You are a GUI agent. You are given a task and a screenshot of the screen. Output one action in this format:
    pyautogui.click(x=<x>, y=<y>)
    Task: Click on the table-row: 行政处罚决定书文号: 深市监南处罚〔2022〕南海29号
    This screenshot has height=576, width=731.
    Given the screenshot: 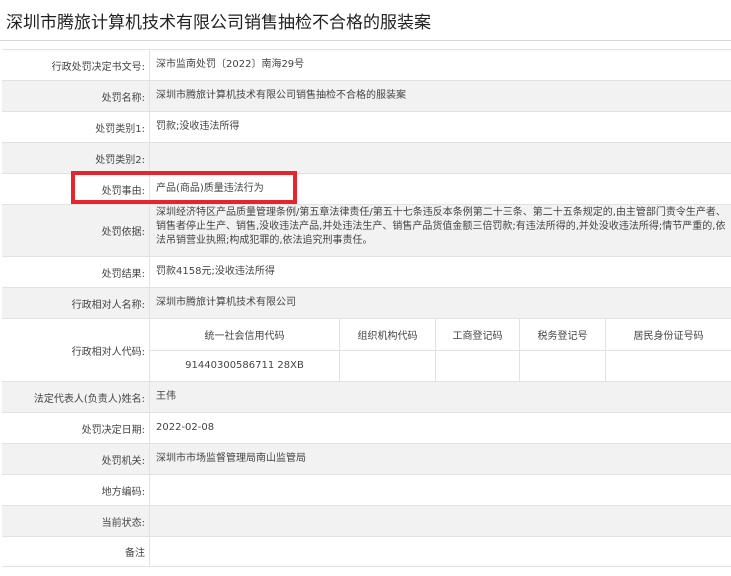 What is the action you would take?
    pyautogui.click(x=366, y=64)
    